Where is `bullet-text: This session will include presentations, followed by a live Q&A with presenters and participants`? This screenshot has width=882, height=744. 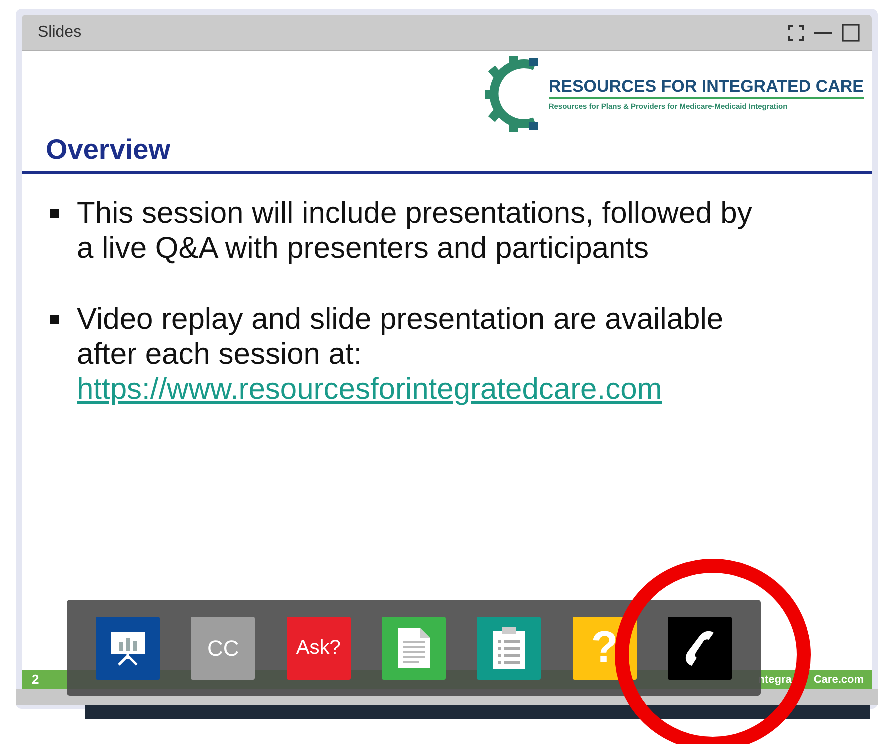
bullet-text: This session will include presentations, followed by a live Q&A with presenters and participants is located at coordinates (414, 231).